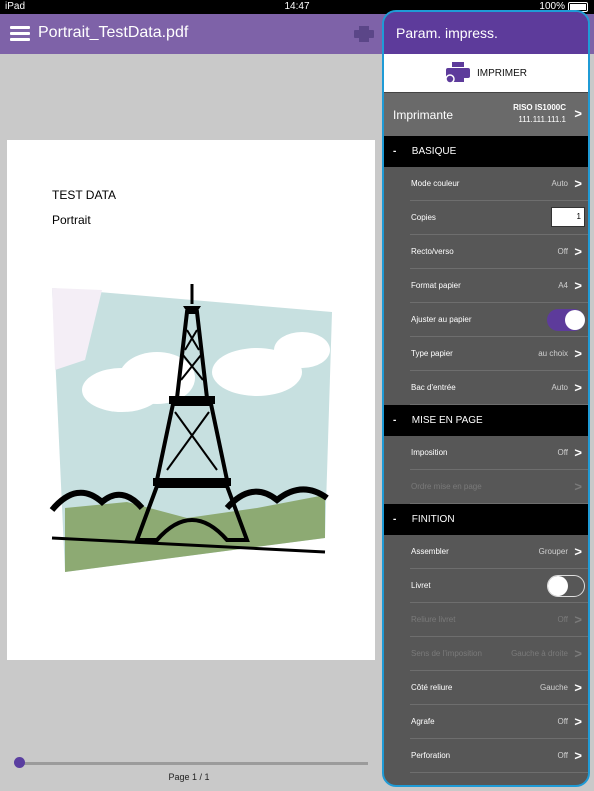 This screenshot has width=594, height=791. Describe the element at coordinates (553, 551) in the screenshot. I see `setting-value: Grouper` at that location.